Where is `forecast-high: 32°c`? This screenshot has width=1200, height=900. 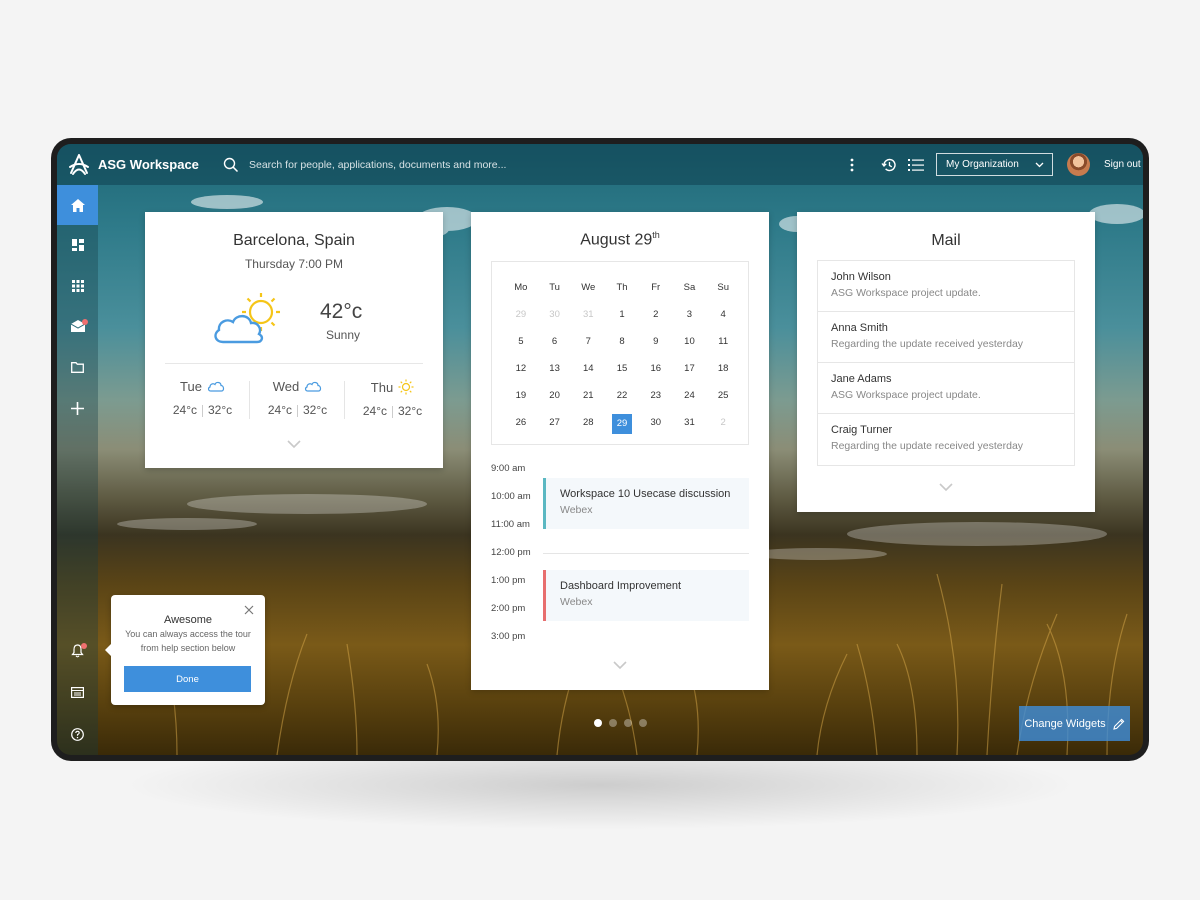 forecast-high: 32°c is located at coordinates (410, 411).